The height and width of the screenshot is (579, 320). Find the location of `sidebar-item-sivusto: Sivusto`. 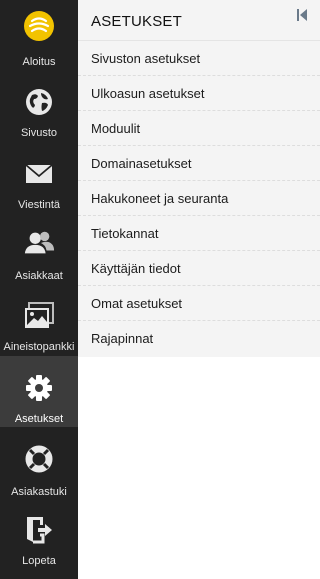

sidebar-item-sivusto: Sivusto is located at coordinates (39, 106).